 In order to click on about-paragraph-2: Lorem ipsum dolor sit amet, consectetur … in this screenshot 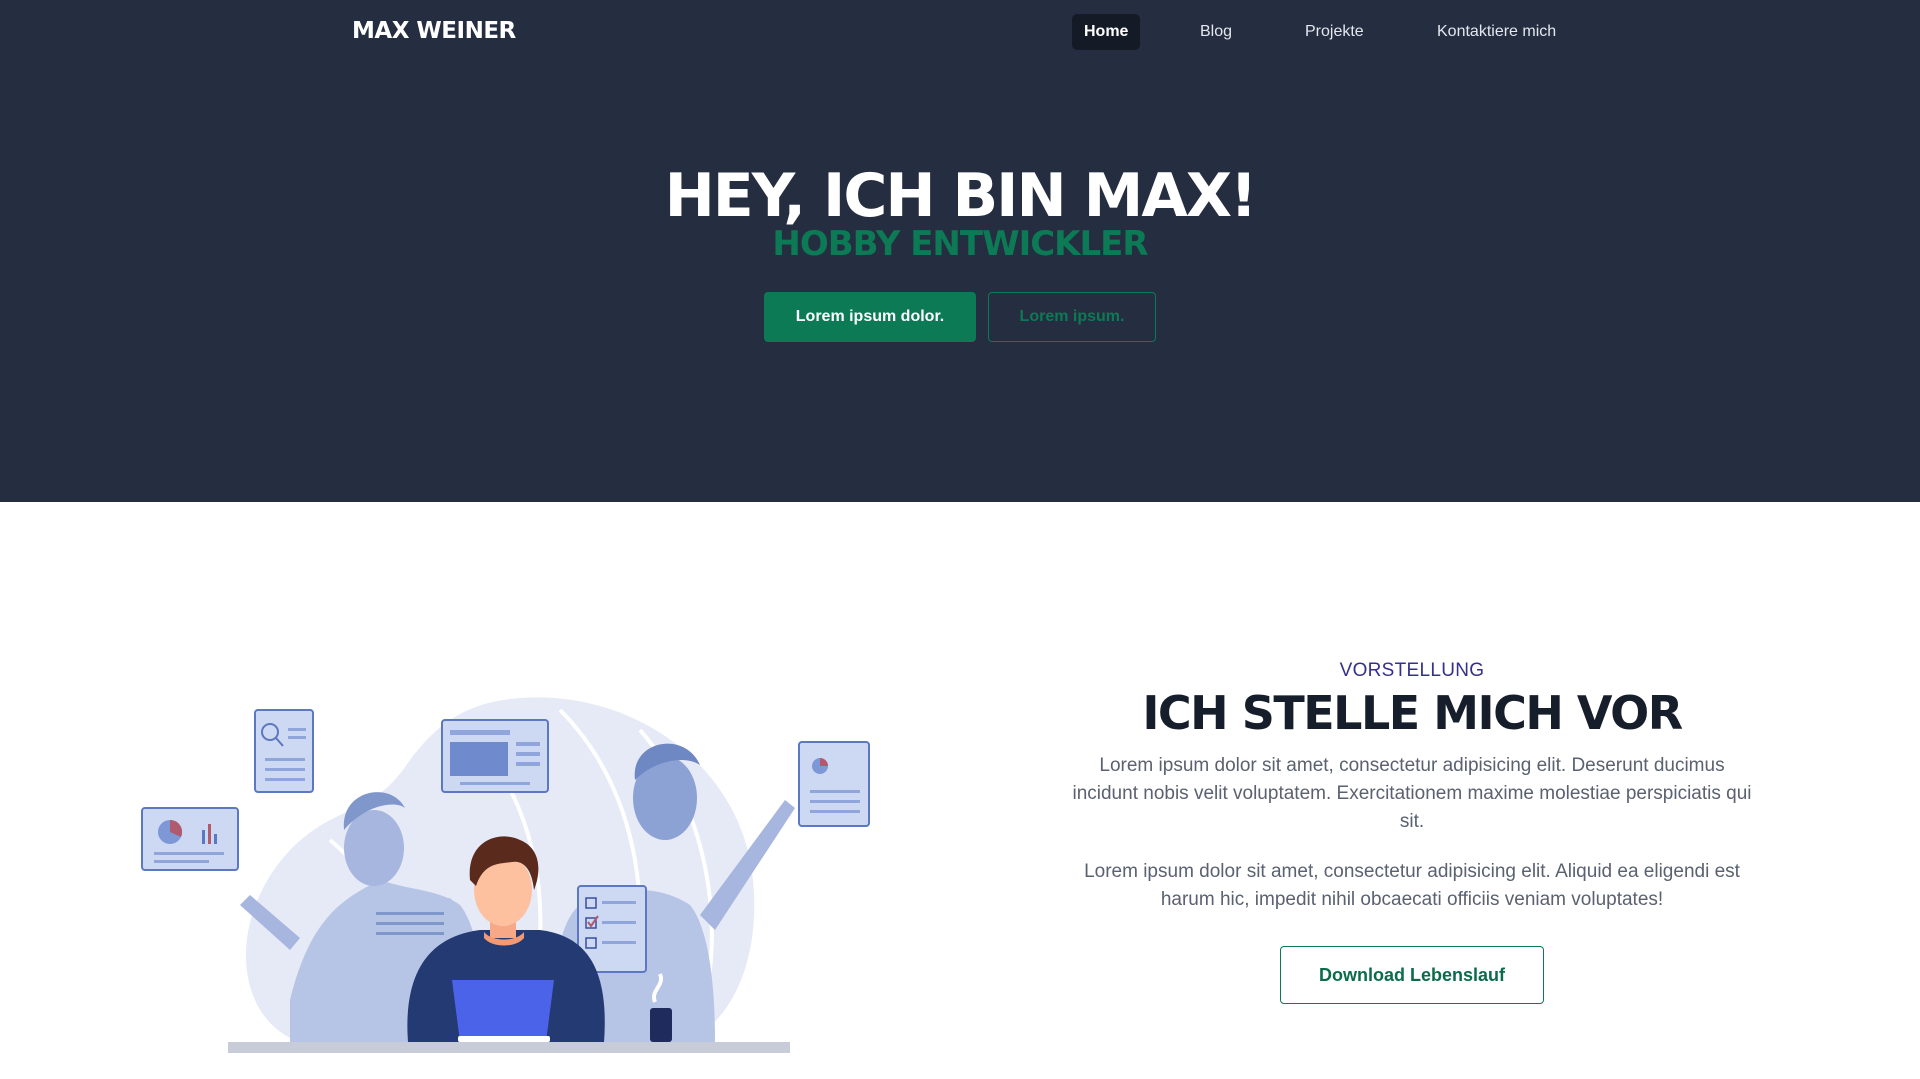, I will do `click(1412, 885)`.